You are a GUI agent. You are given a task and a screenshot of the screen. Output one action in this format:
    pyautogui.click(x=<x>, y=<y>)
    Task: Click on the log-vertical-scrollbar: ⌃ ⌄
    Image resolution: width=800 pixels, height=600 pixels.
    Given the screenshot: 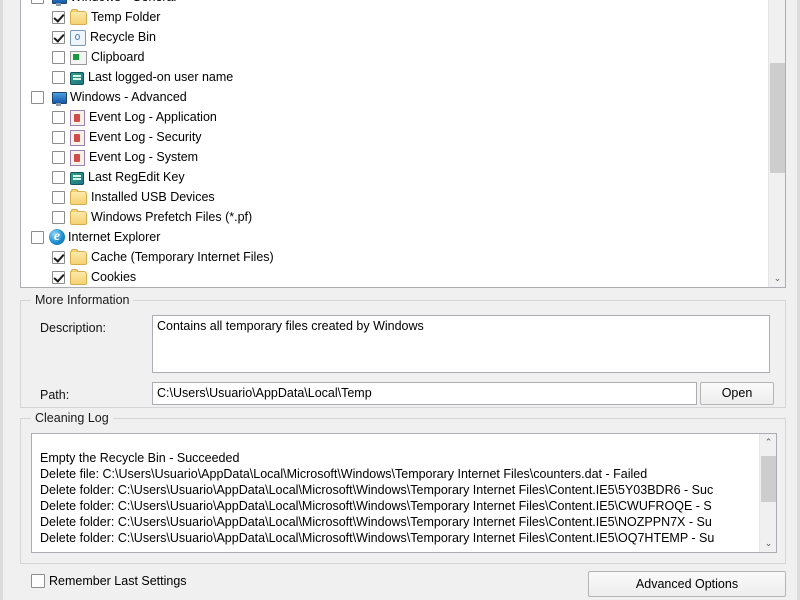 What is the action you would take?
    pyautogui.click(x=767, y=493)
    